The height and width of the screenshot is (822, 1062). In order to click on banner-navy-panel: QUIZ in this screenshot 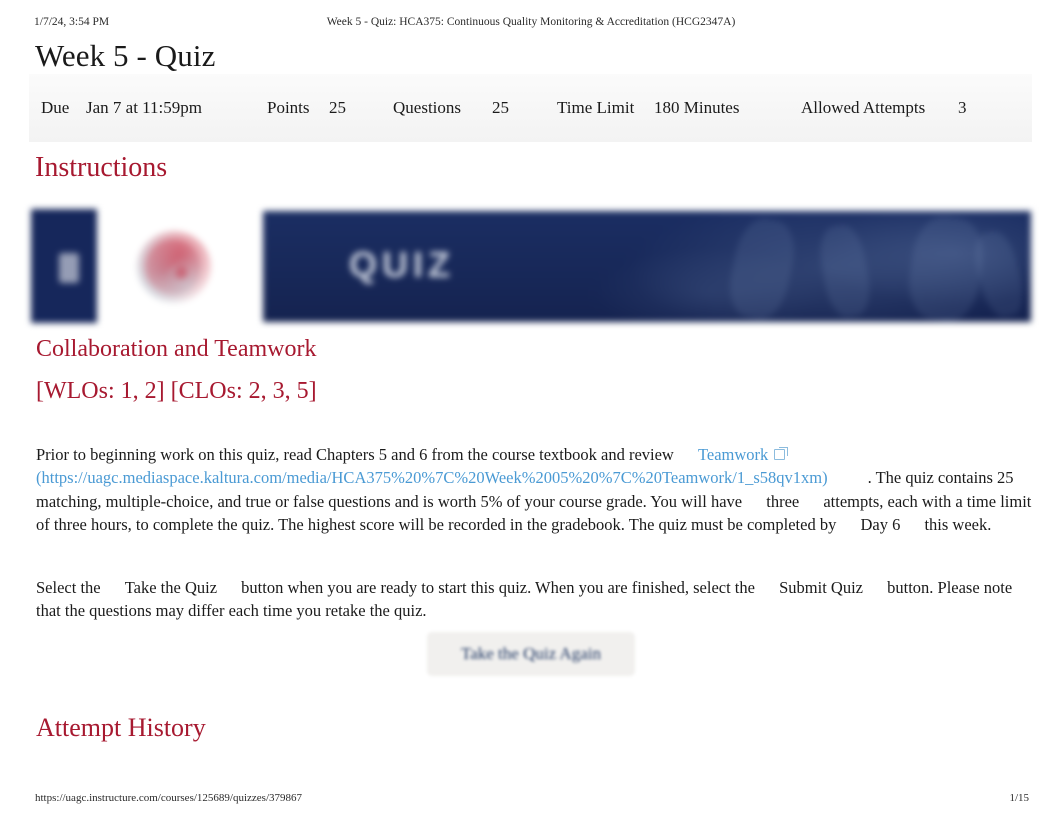, I will do `click(647, 268)`.